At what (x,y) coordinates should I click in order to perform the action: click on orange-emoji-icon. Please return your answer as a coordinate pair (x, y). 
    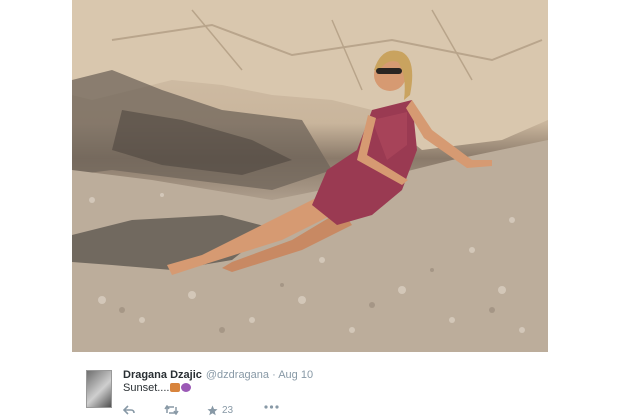
    Looking at the image, I should click on (175, 387).